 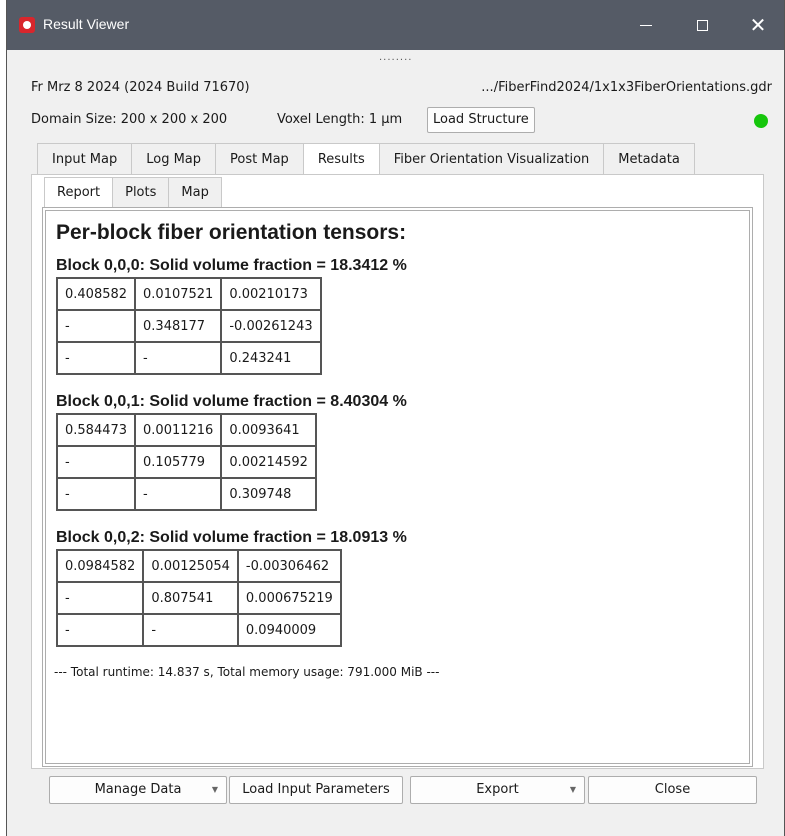 I want to click on report-heading: Per-block fiber orientation tensors:, so click(x=231, y=232).